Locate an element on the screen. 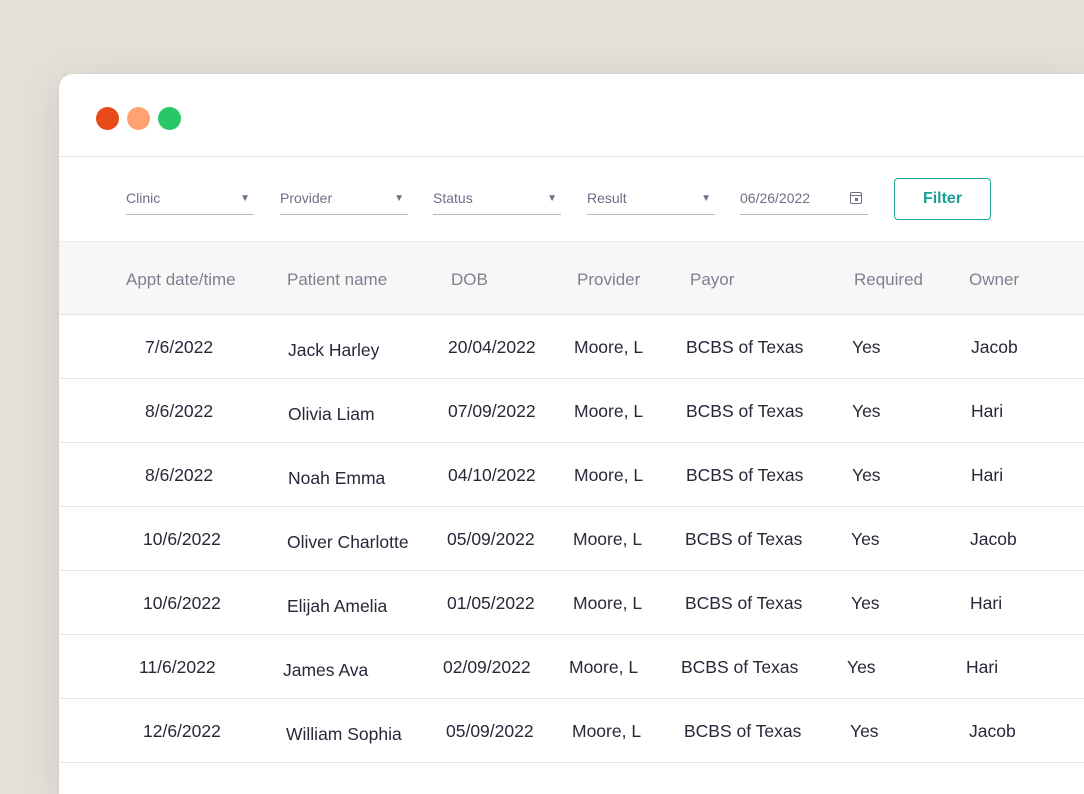  column-header-provider: Provider is located at coordinates (608, 280).